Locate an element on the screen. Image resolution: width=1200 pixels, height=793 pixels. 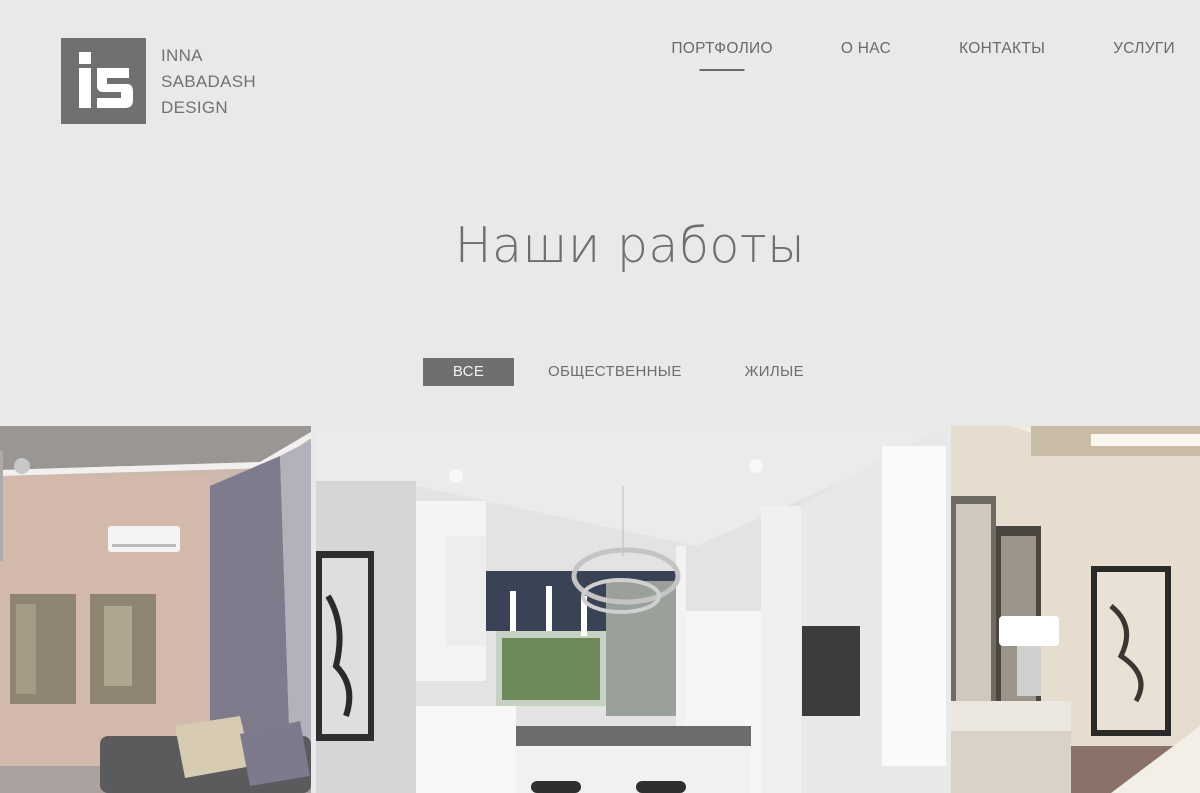
portfolio-item-bedroom is located at coordinates (1075, 609).